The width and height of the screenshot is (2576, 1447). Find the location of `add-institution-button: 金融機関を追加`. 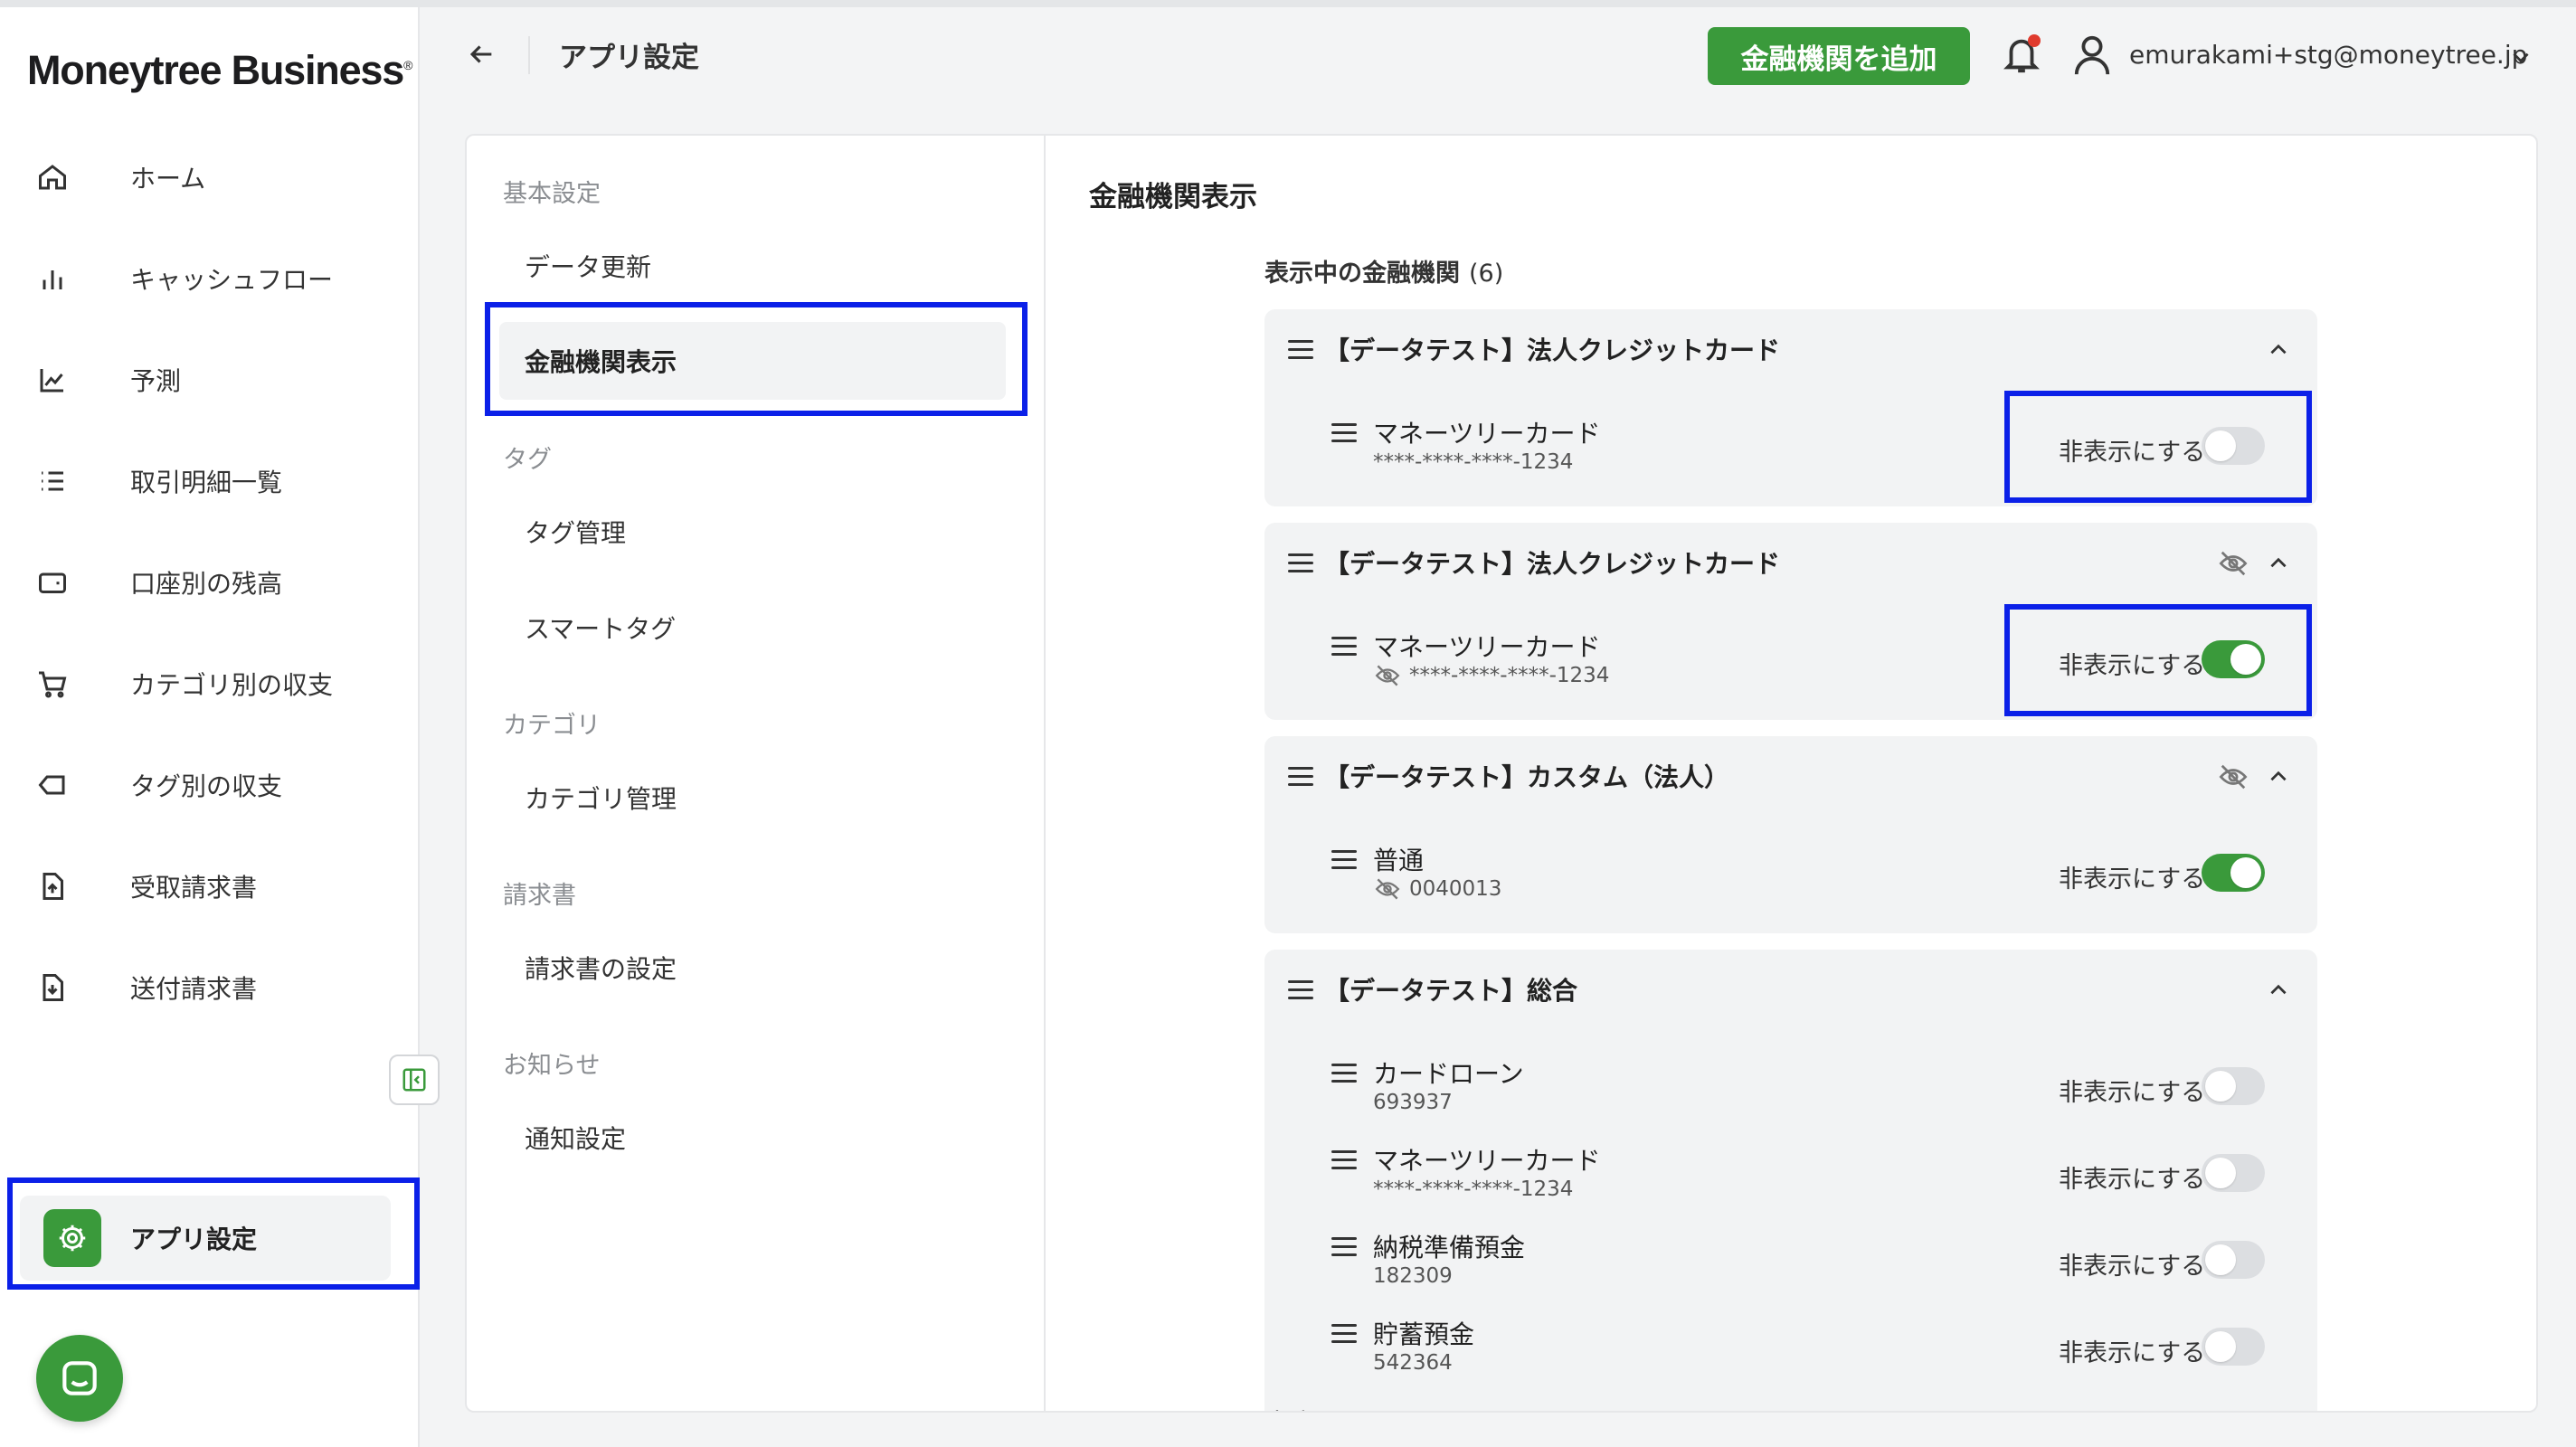

add-institution-button: 金融機関を追加 is located at coordinates (1839, 56).